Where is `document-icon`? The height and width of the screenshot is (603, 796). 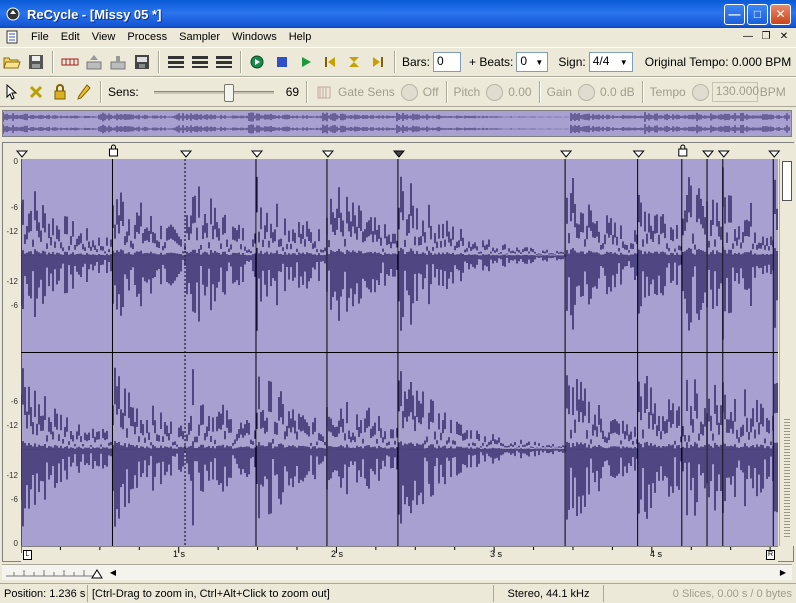 document-icon is located at coordinates (12, 37).